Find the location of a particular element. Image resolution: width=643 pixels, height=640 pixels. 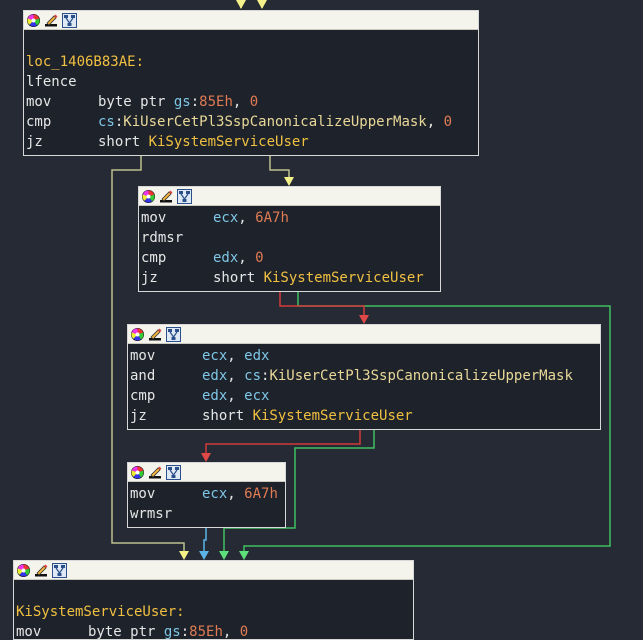

edge-node2-to-node3 is located at coordinates (324, 308).